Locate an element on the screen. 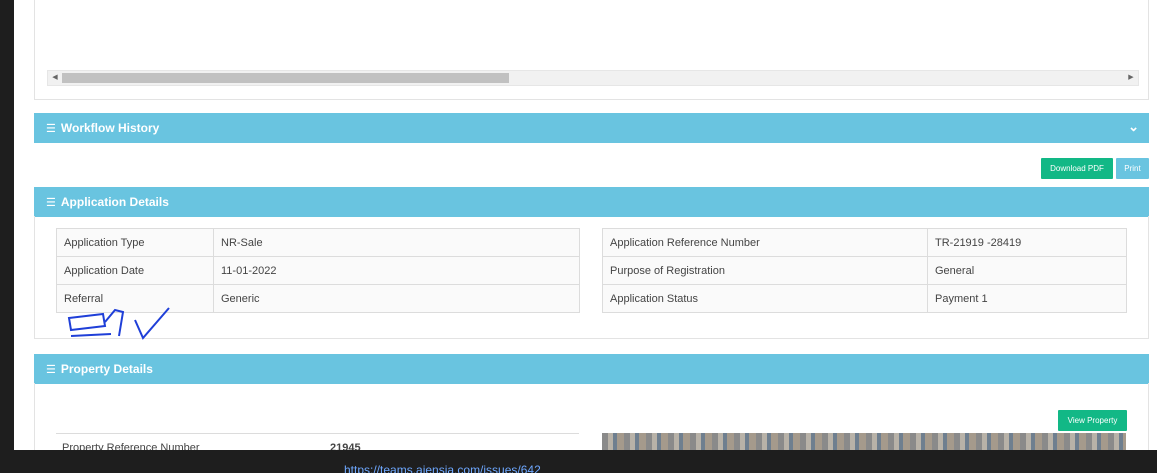  table-row: Application Type NR-Sale is located at coordinates (318, 242).